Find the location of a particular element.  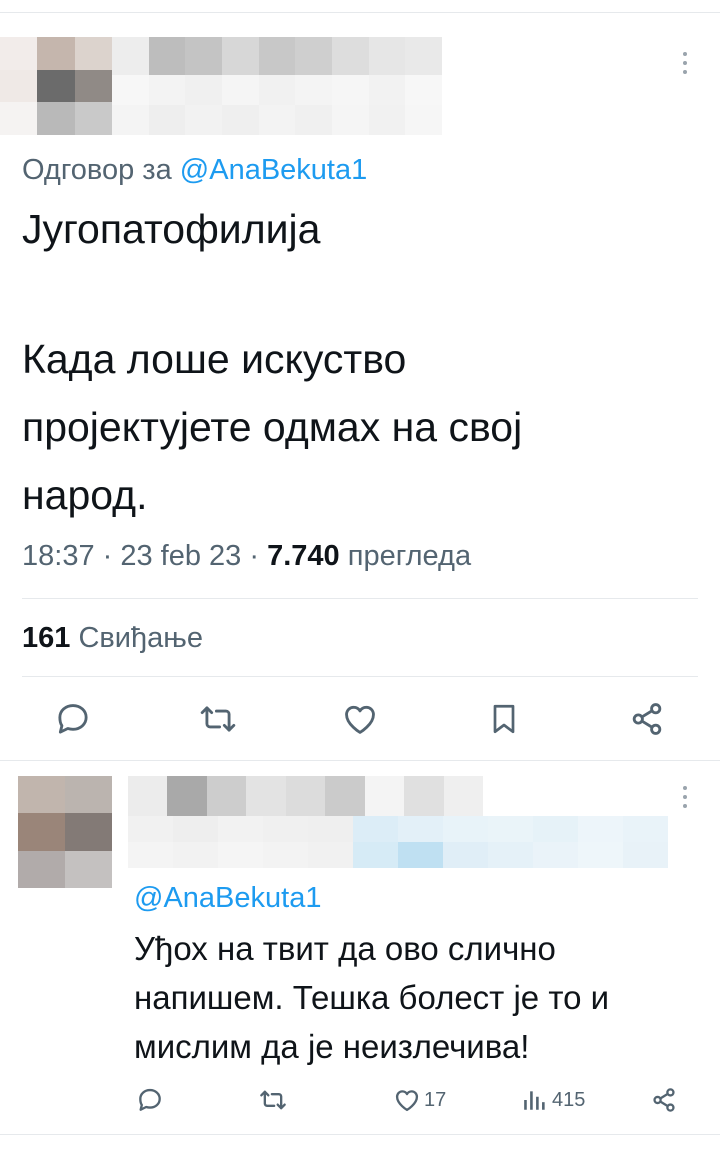

reply-retweet-button is located at coordinates (273, 1100).